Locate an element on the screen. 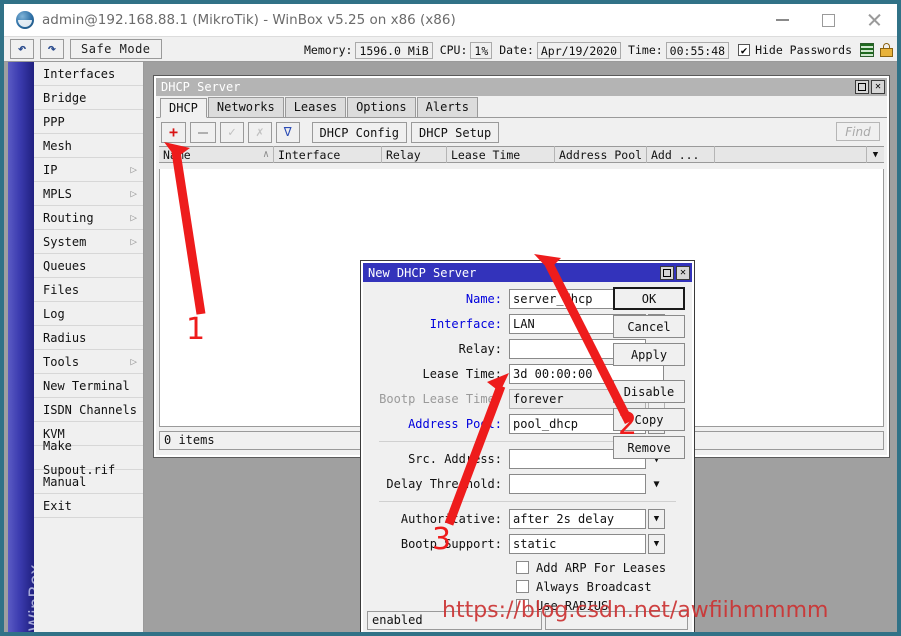 This screenshot has height=636, width=901. sidebar-item-manual: Manual is located at coordinates (88, 482).